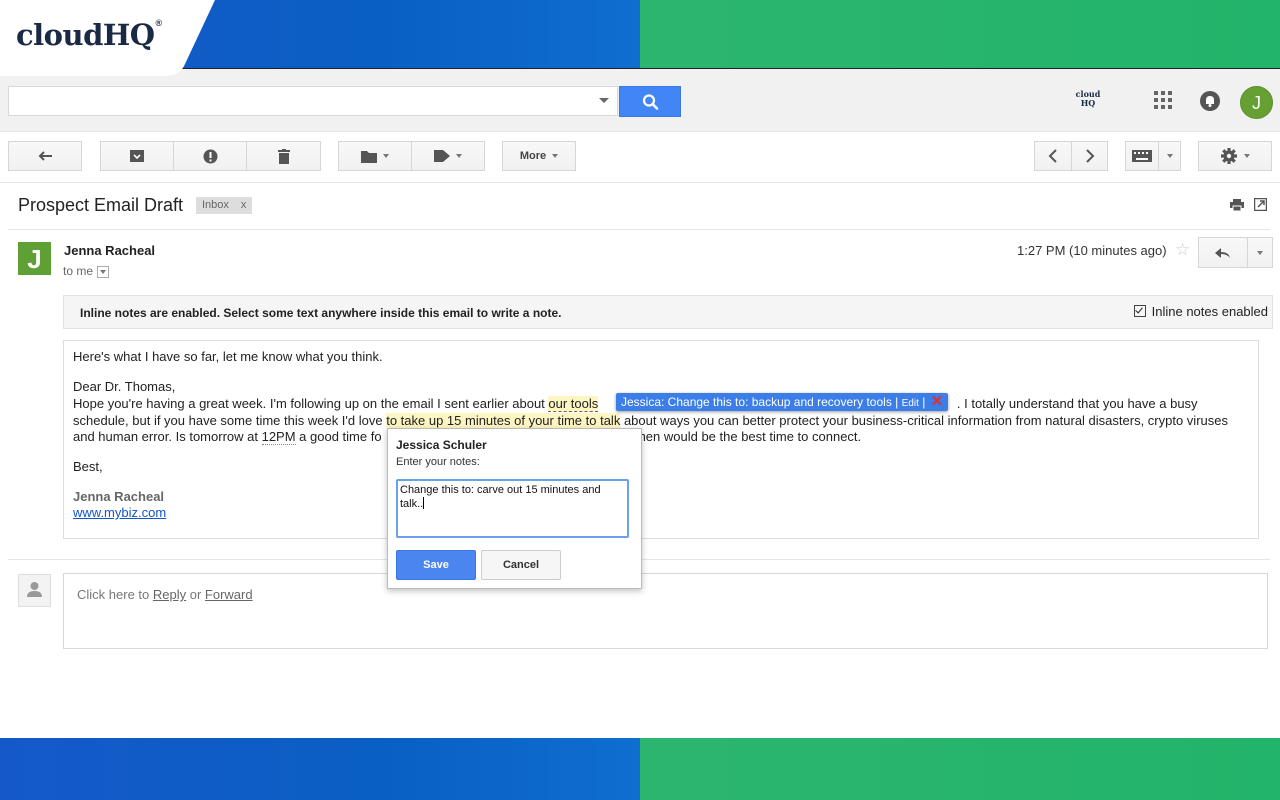 The width and height of the screenshot is (1280, 800). I want to click on report-spam-button, so click(210, 156).